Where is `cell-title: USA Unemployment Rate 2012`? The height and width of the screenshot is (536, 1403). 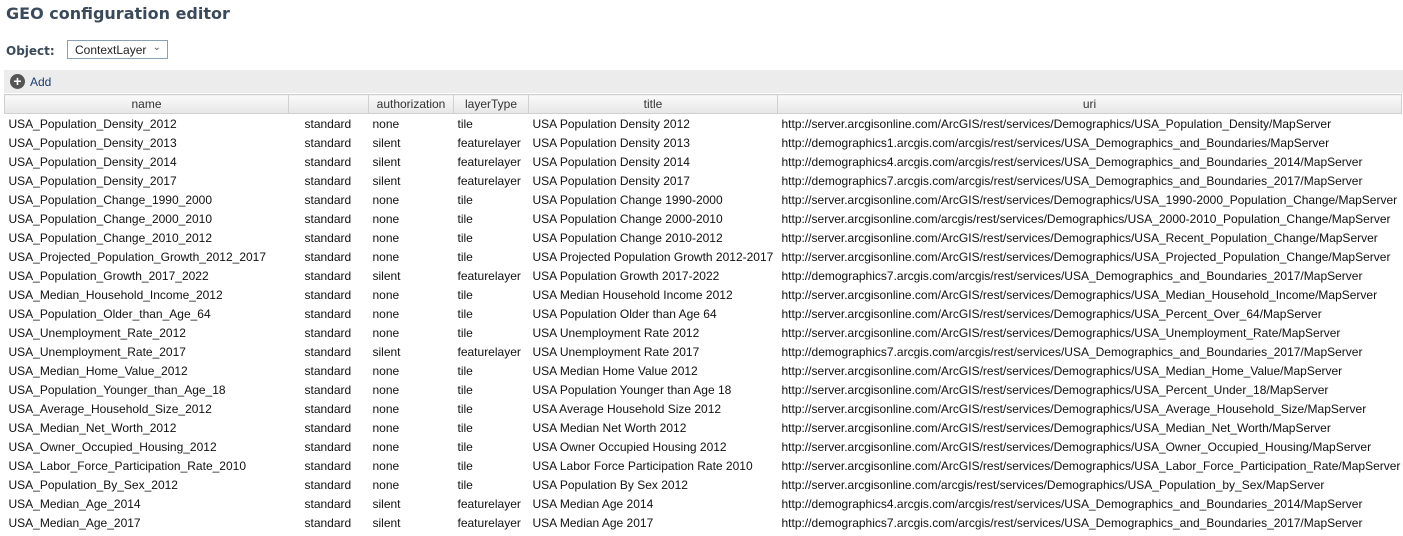
cell-title: USA Unemployment Rate 2012 is located at coordinates (616, 332).